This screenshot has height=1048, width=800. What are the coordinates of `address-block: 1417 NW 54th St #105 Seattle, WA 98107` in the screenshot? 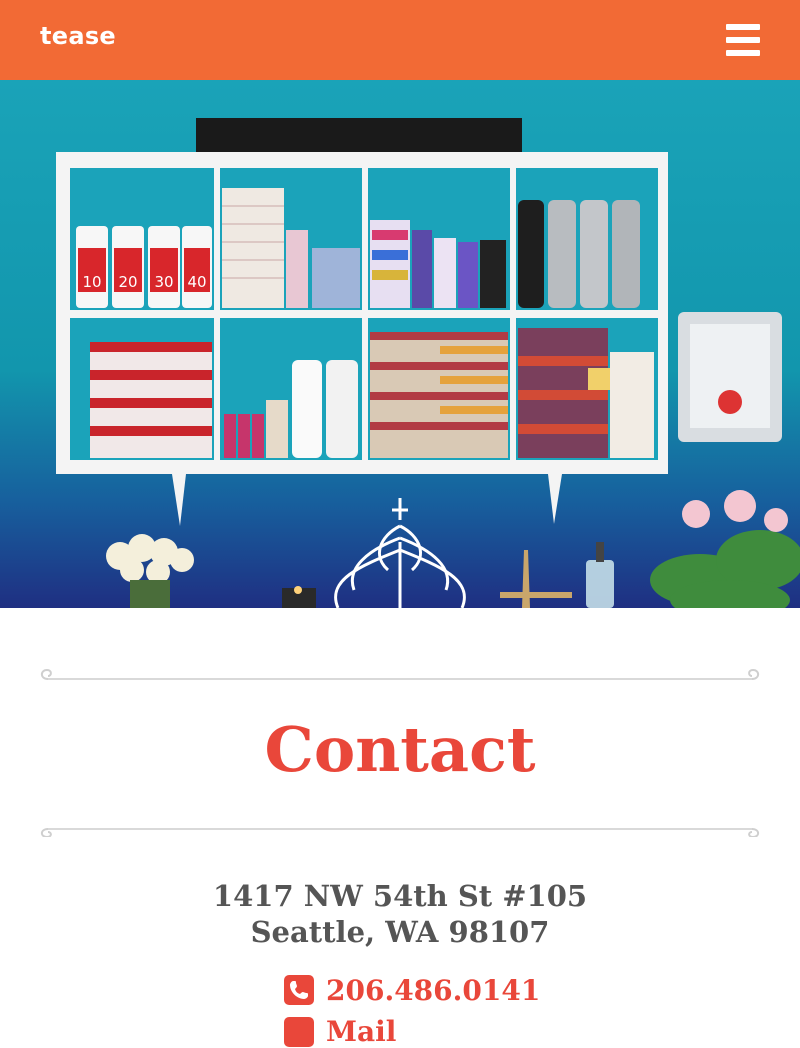 It's located at (400, 914).